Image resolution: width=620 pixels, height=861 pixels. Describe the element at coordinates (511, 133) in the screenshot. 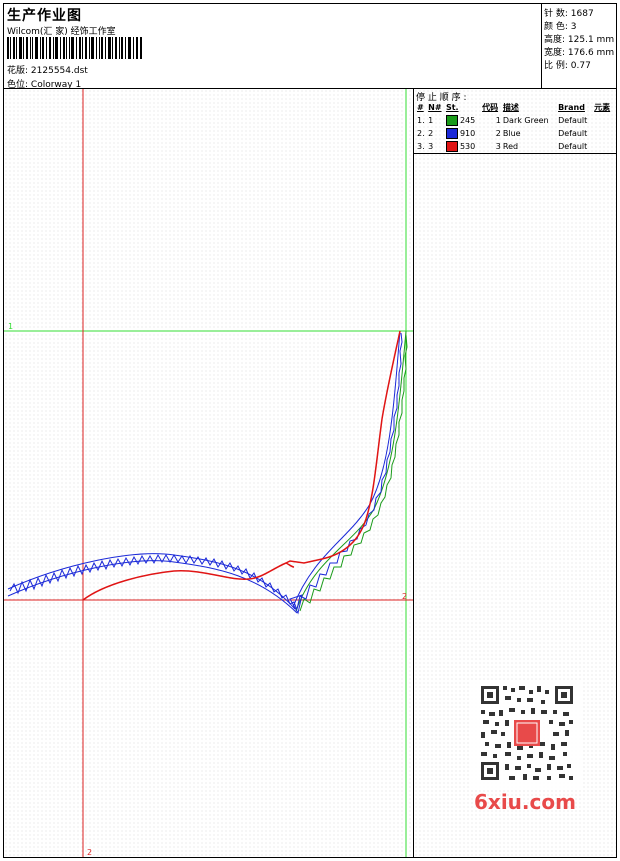

I see `row-desc: Blue` at that location.